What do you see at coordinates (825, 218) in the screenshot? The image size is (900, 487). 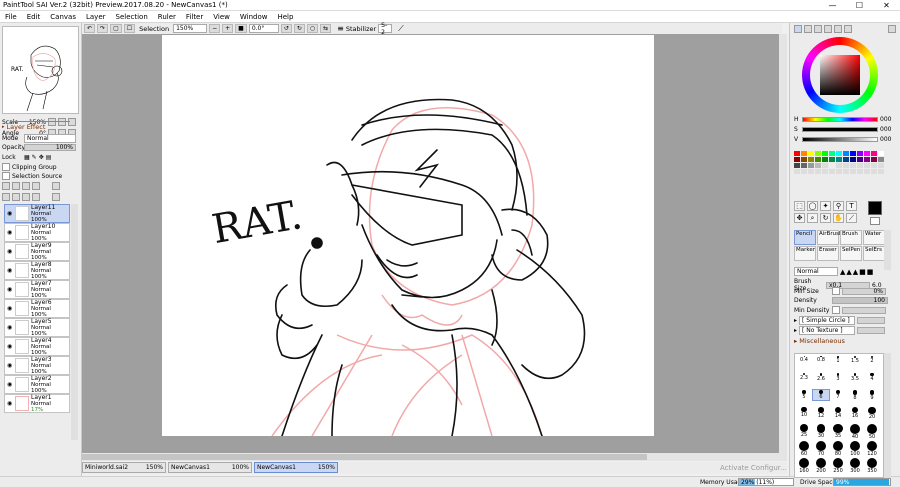 I see `rotate-icon: ↻` at bounding box center [825, 218].